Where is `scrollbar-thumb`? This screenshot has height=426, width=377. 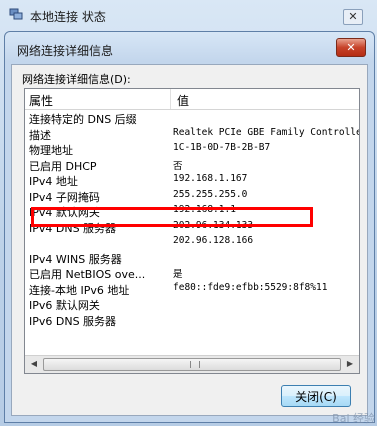
scrollbar-thumb is located at coordinates (192, 364).